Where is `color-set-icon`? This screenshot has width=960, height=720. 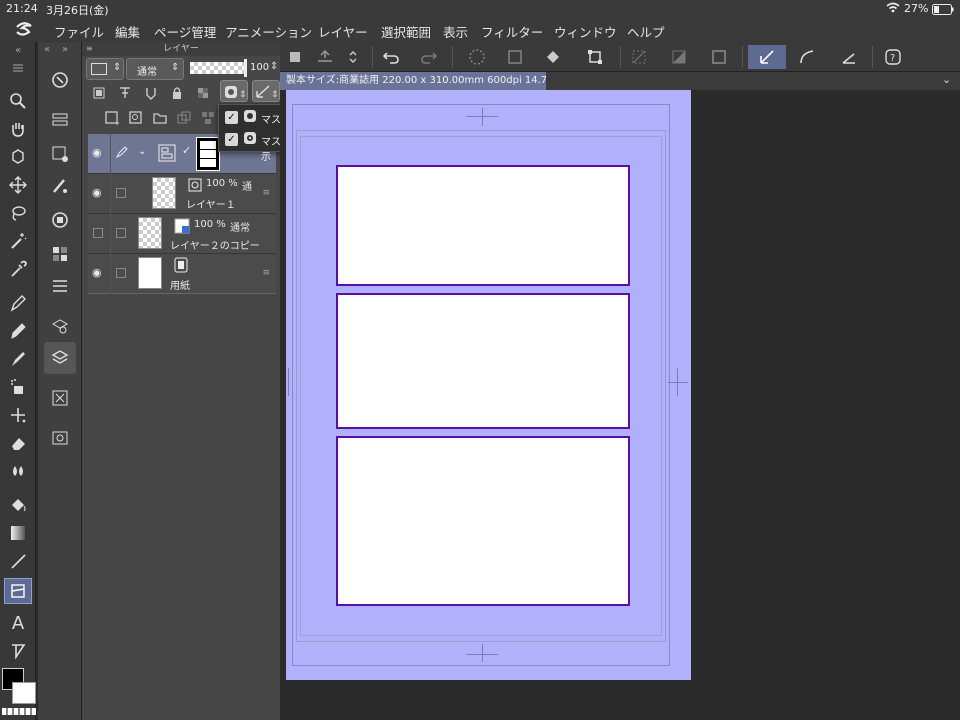
color-set-icon is located at coordinates (60, 254).